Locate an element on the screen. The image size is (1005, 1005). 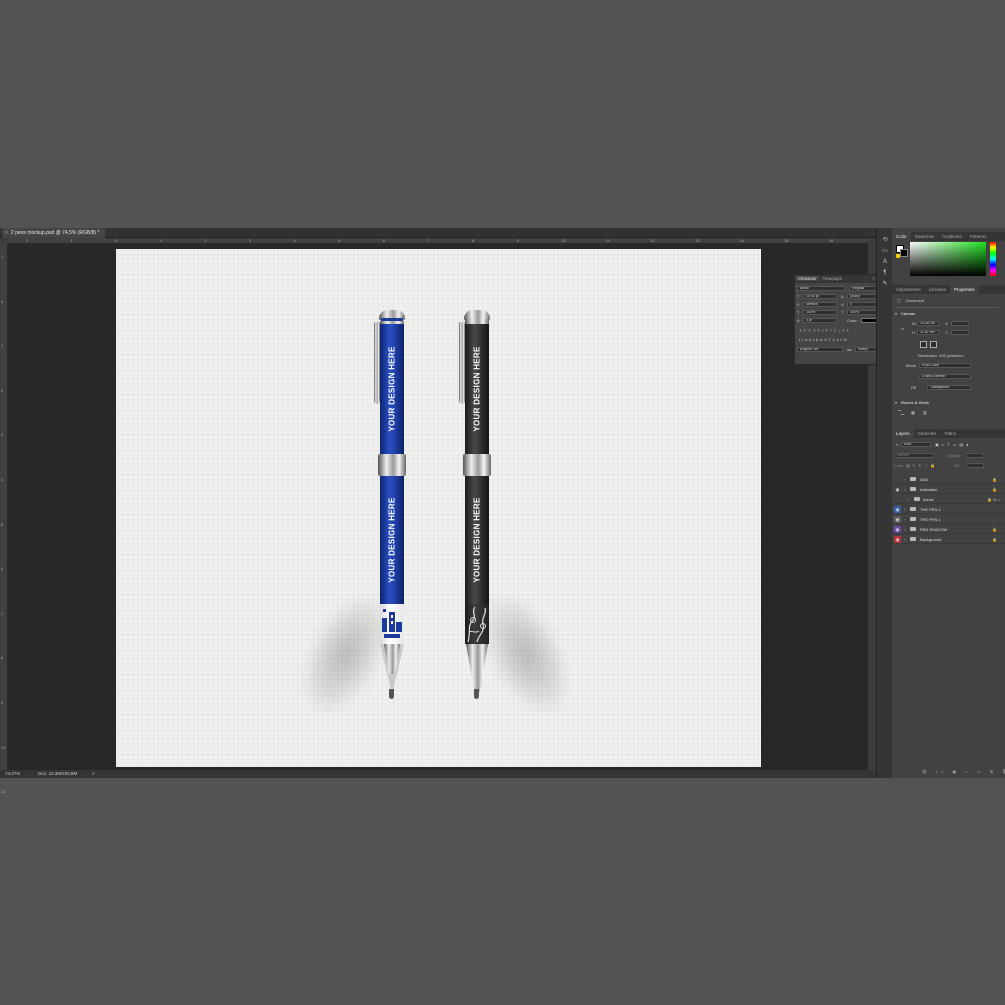
comments-icon: ▭ is located at coordinates (885, 251).